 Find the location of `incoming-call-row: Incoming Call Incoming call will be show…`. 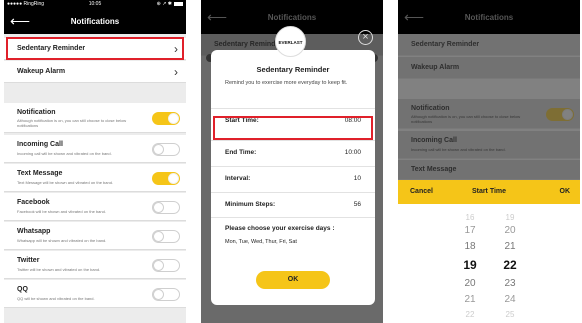

incoming-call-row: Incoming Call Incoming call will be show… is located at coordinates (95, 149).